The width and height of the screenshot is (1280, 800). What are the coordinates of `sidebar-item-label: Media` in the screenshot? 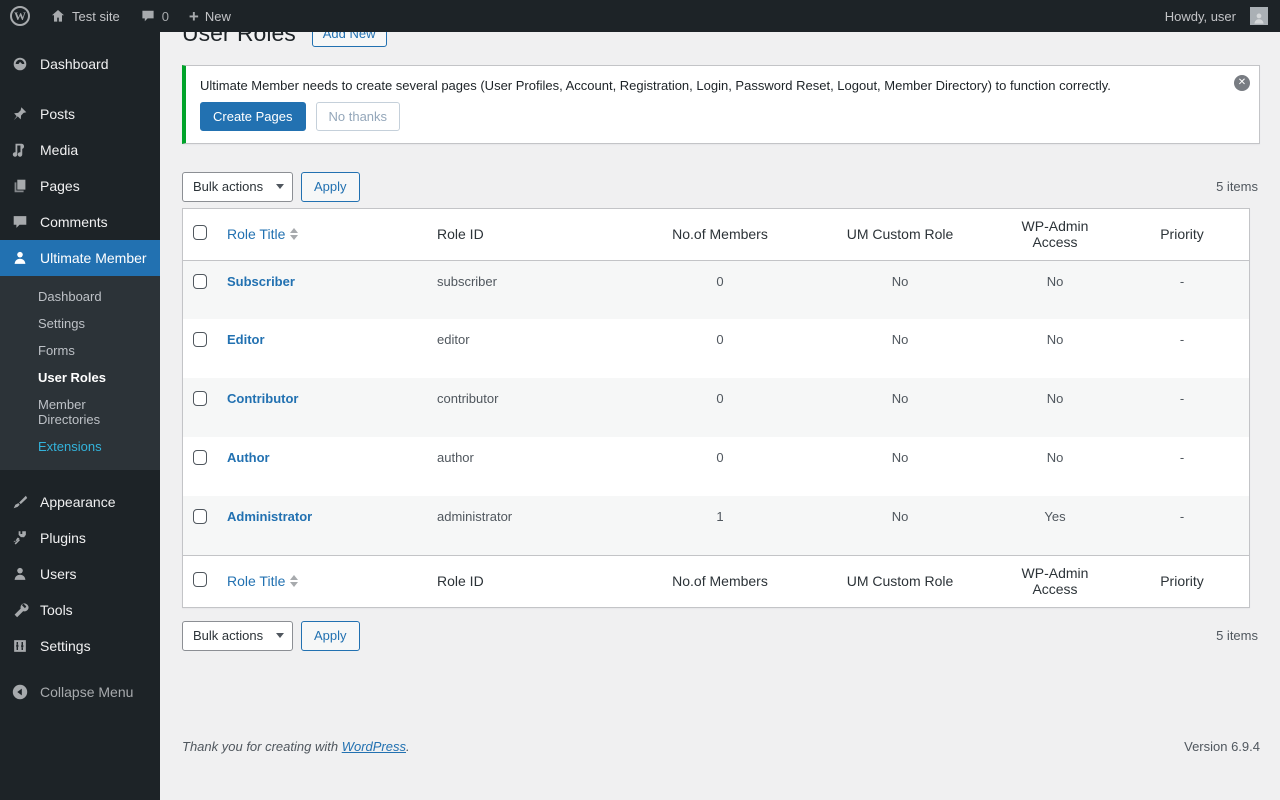 It's located at (59, 150).